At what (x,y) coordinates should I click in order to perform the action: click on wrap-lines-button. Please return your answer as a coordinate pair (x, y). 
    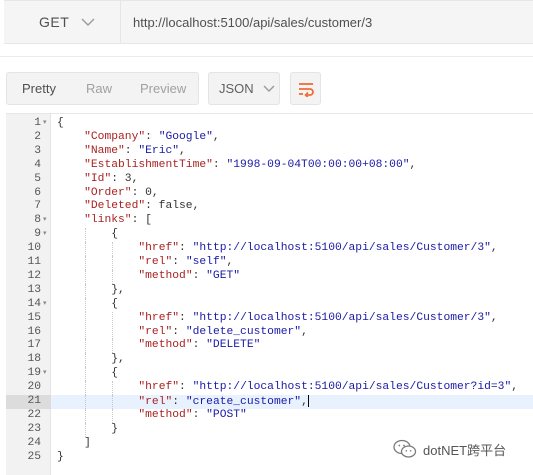
    Looking at the image, I should click on (305, 88).